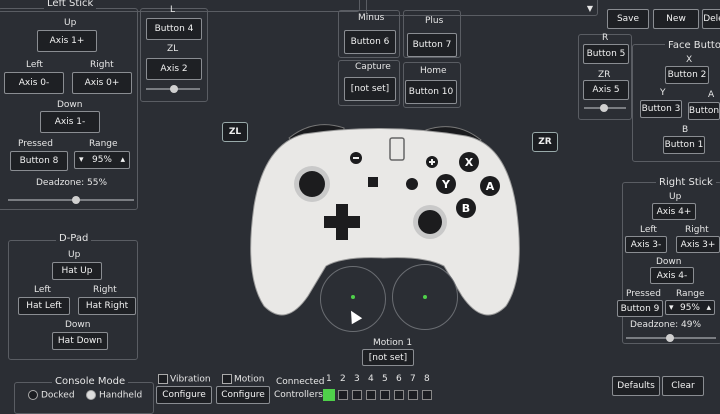  Describe the element at coordinates (675, 197) in the screenshot. I see `right-stick-up-label: Up` at that location.